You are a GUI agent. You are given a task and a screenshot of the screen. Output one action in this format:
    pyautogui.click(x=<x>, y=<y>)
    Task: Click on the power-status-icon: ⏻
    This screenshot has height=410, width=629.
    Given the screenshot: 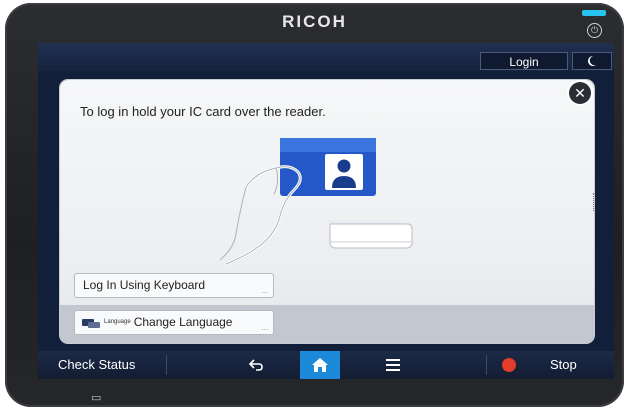 What is the action you would take?
    pyautogui.click(x=594, y=30)
    